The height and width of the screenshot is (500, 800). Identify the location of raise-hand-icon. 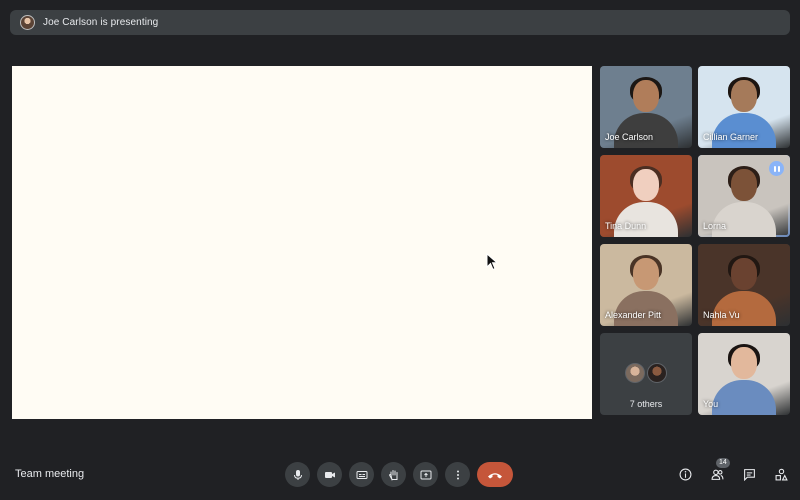
(392, 474).